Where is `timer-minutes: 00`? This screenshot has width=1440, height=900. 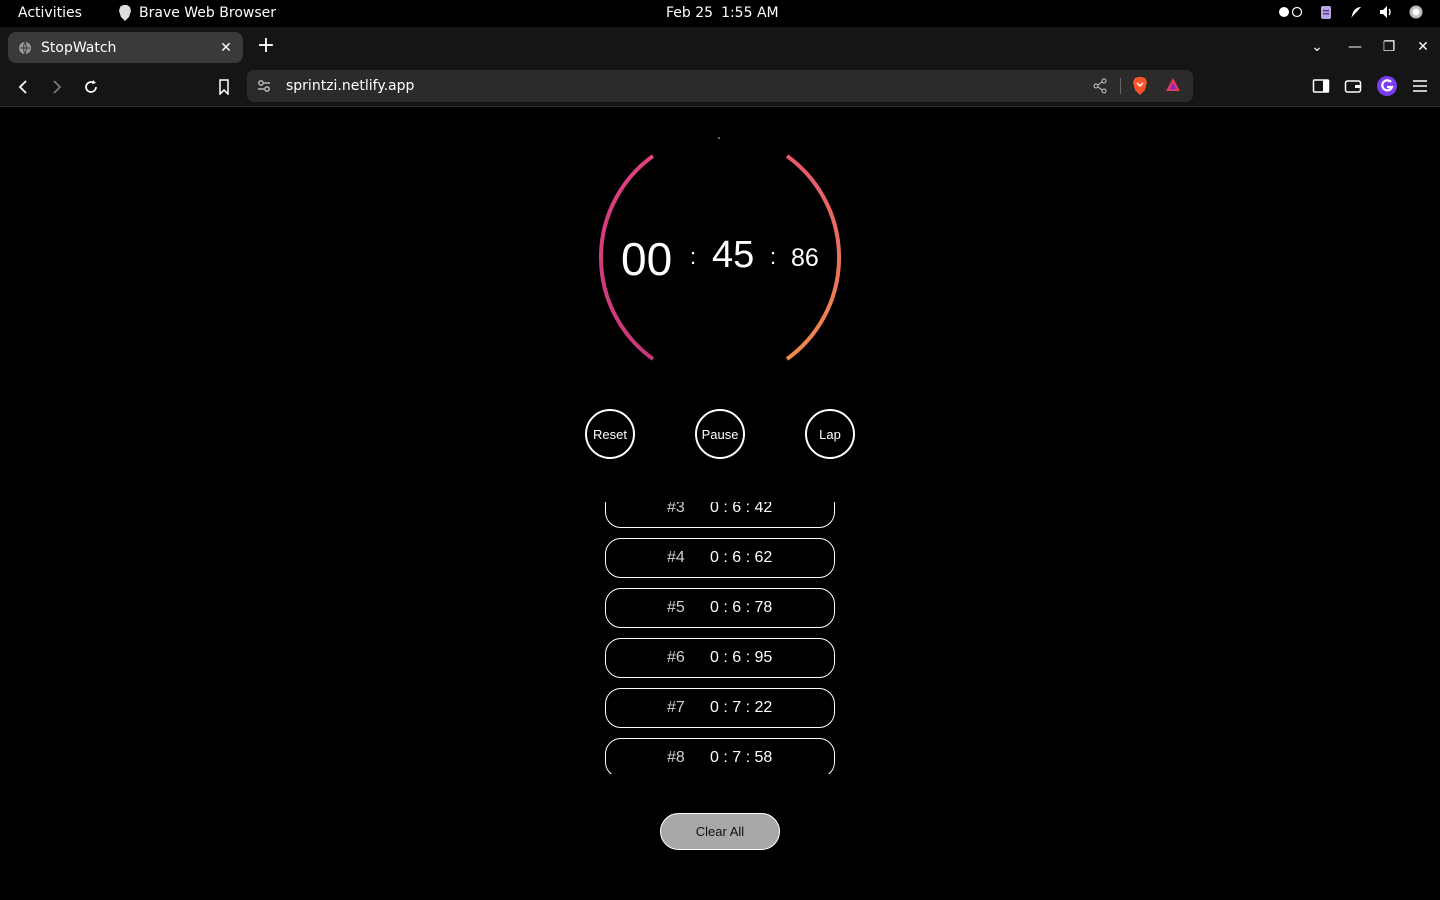 timer-minutes: 00 is located at coordinates (647, 259).